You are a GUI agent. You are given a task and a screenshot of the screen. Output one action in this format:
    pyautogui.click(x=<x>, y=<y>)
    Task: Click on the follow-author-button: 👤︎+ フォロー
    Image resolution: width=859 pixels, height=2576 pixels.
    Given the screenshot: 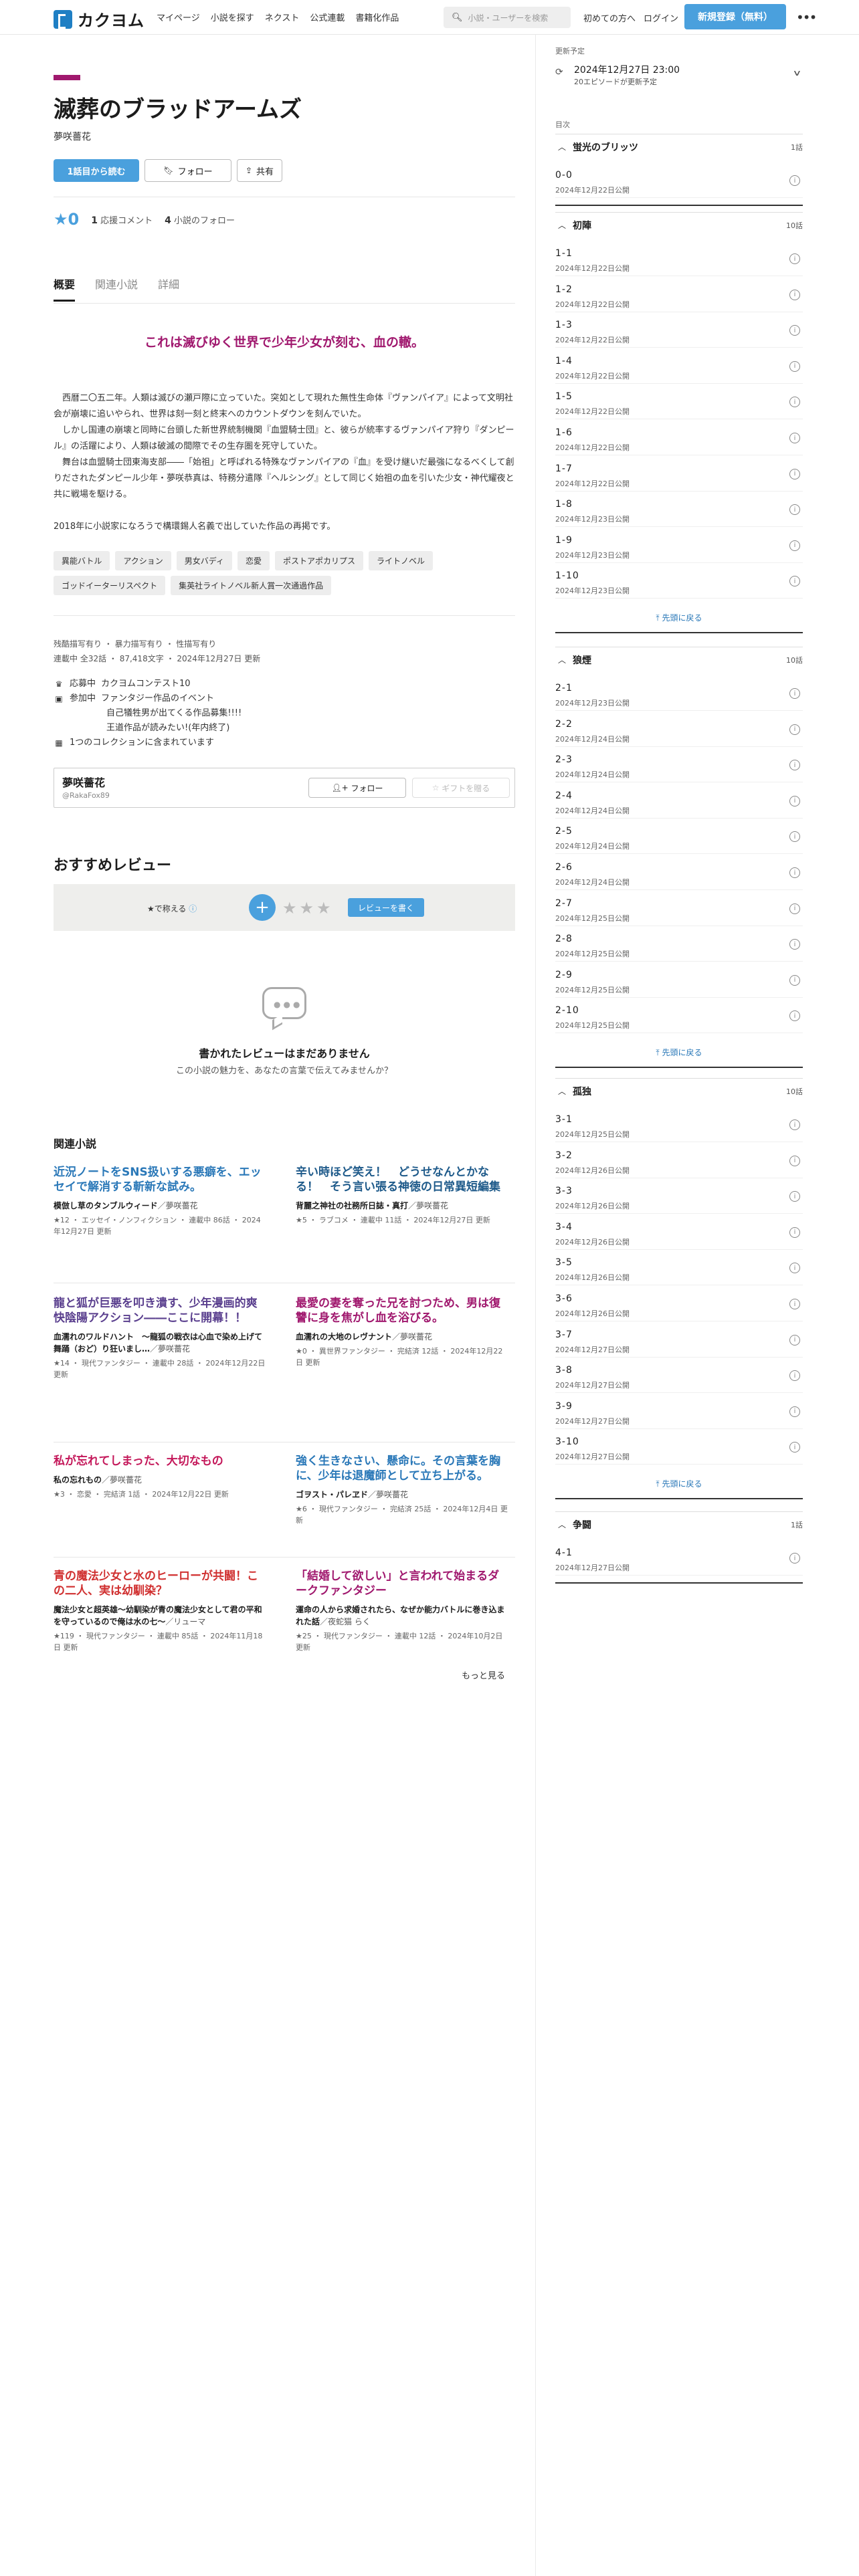 What is the action you would take?
    pyautogui.click(x=357, y=788)
    